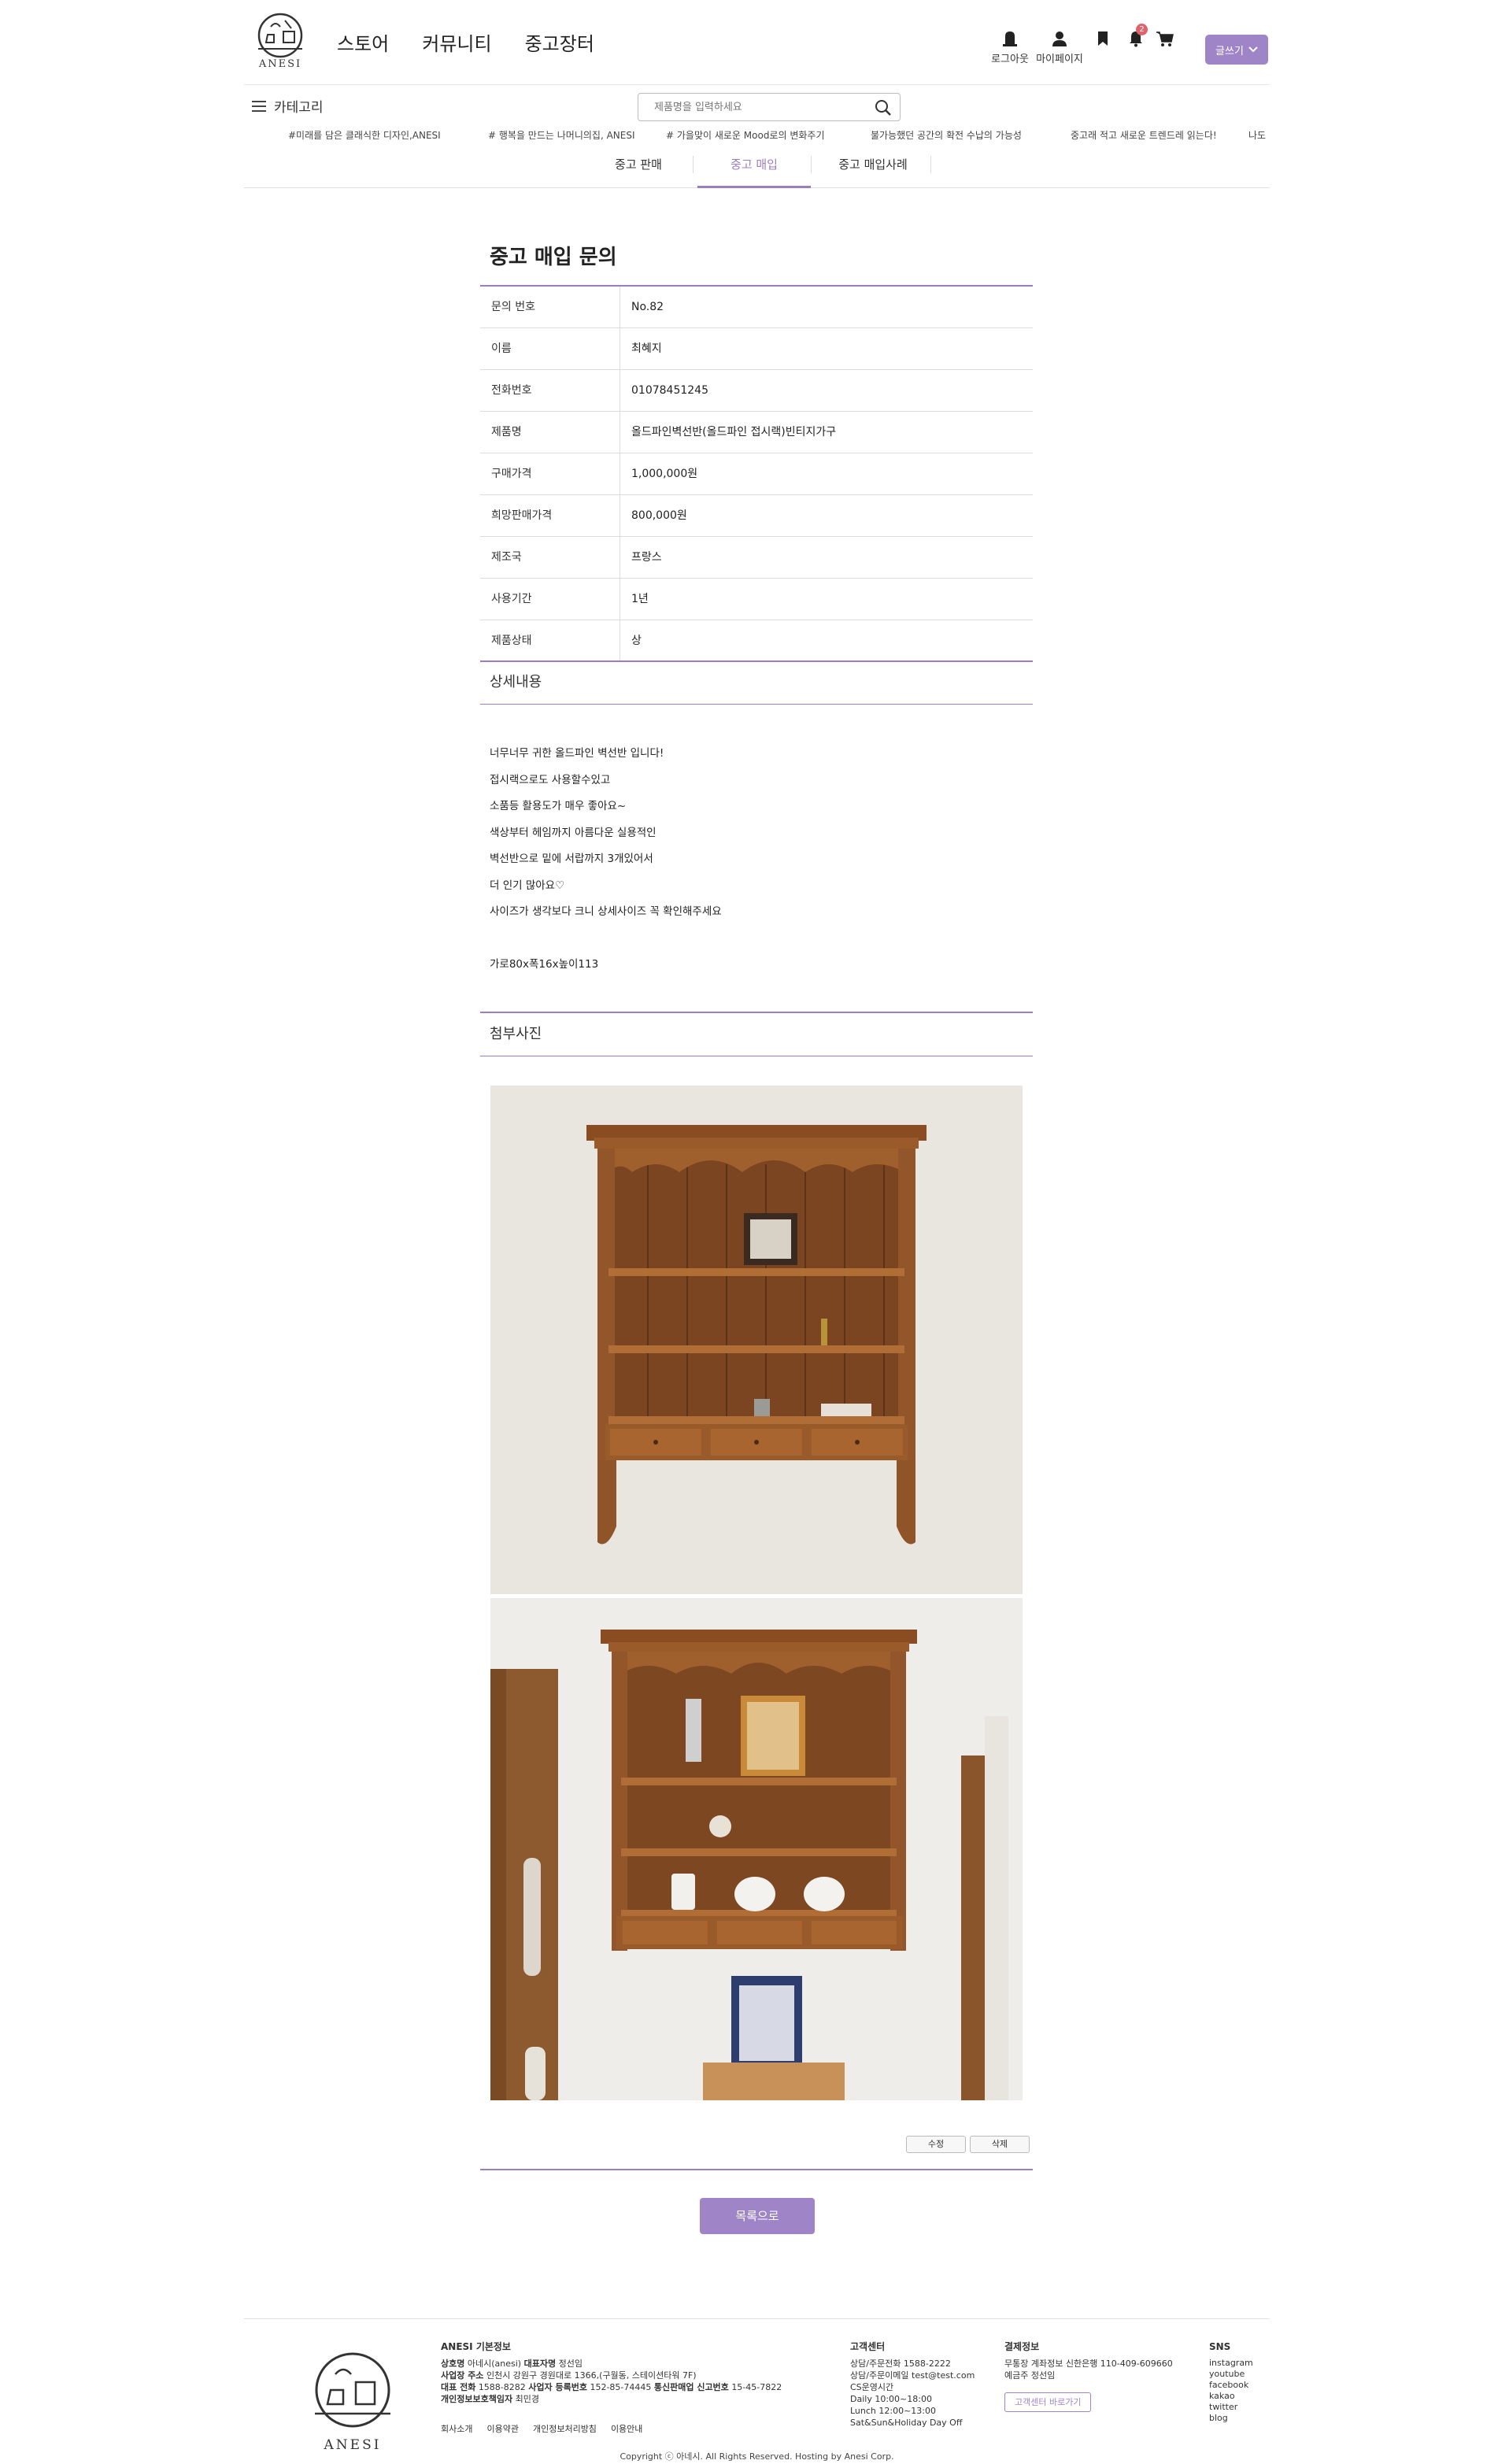 The height and width of the screenshot is (2464, 1498). I want to click on write-button: 글쓰기, so click(1236, 50).